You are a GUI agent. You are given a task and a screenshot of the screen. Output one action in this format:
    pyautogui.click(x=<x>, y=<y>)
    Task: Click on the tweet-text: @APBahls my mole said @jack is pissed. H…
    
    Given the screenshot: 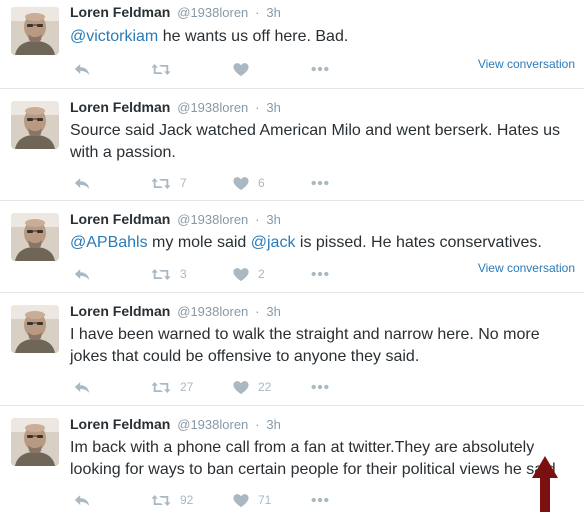 What is the action you would take?
    pyautogui.click(x=322, y=243)
    